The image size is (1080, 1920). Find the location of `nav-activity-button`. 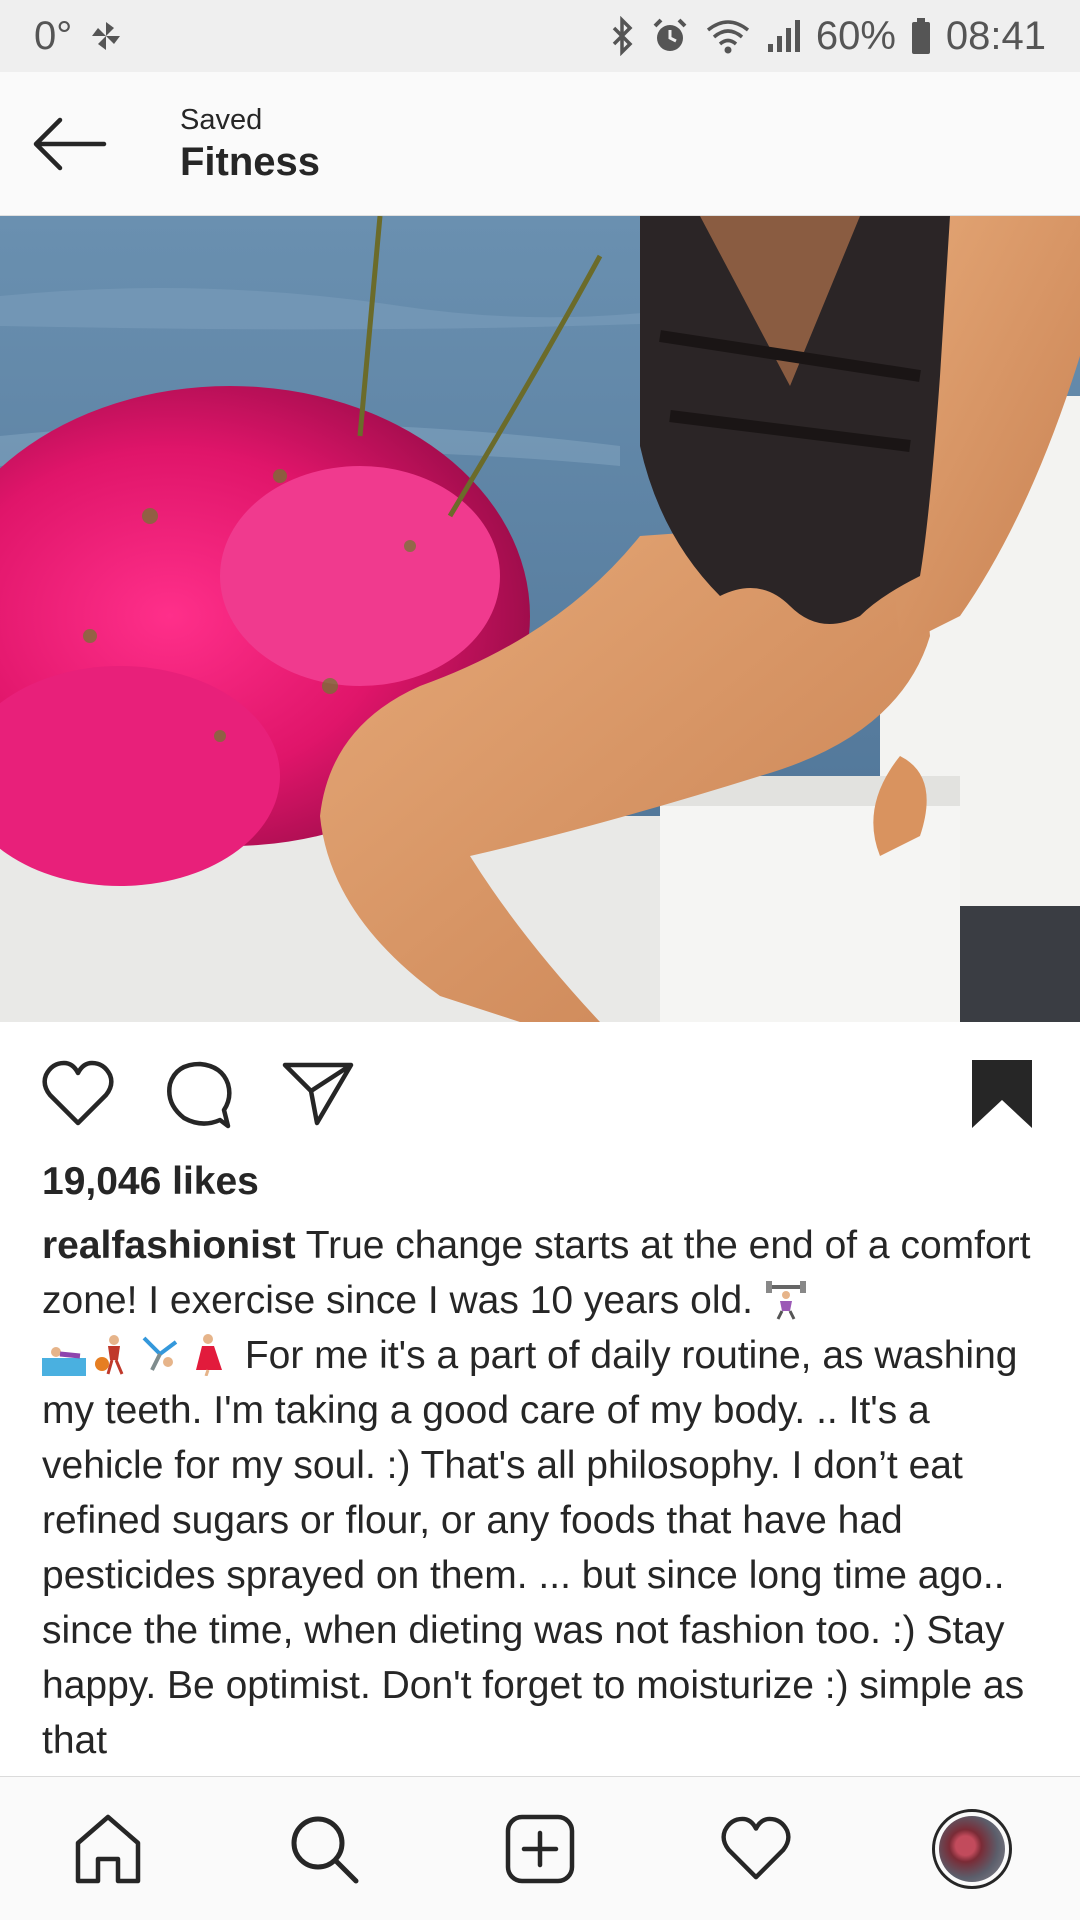

nav-activity-button is located at coordinates (756, 1849).